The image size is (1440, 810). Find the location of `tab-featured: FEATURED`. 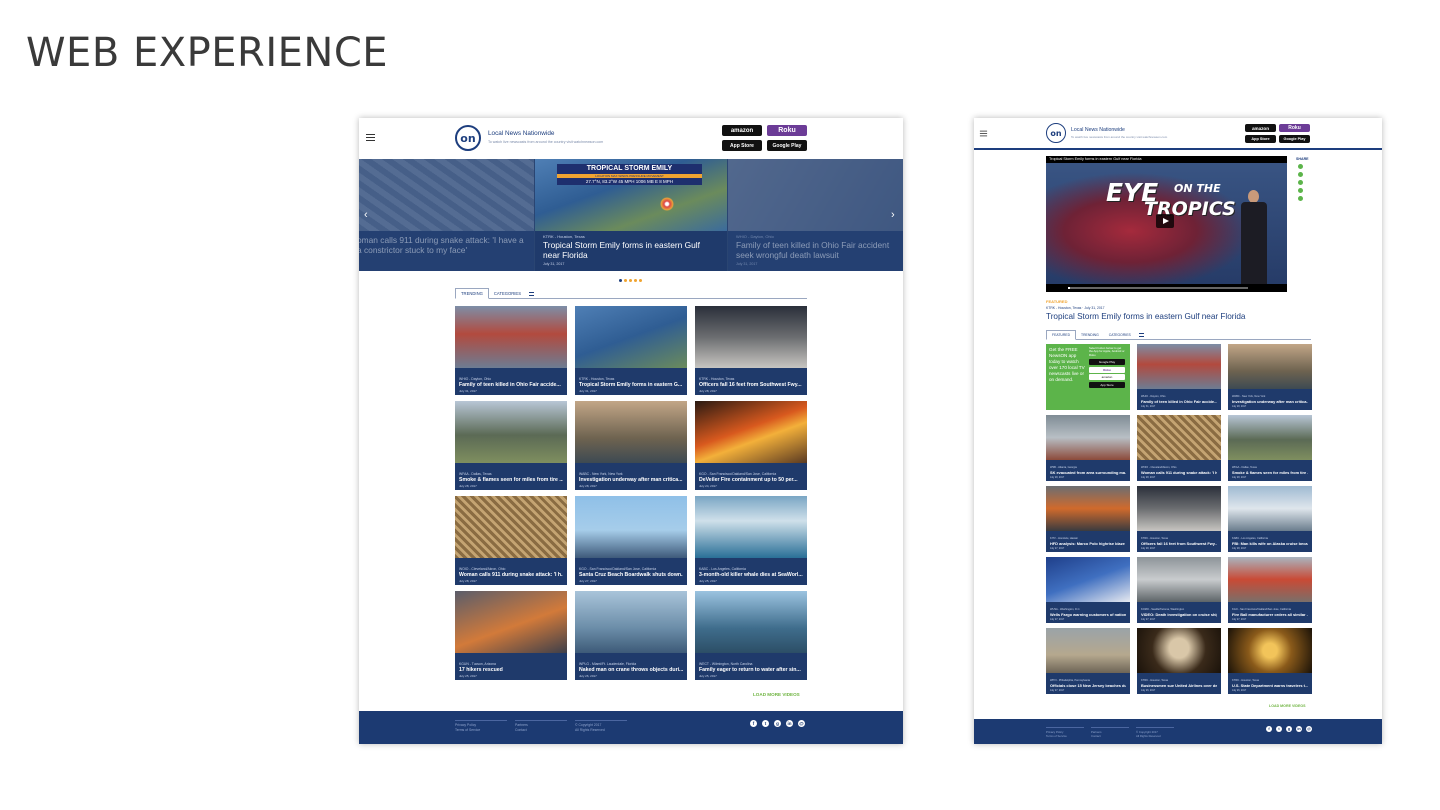

tab-featured: FEATURED is located at coordinates (1061, 335).